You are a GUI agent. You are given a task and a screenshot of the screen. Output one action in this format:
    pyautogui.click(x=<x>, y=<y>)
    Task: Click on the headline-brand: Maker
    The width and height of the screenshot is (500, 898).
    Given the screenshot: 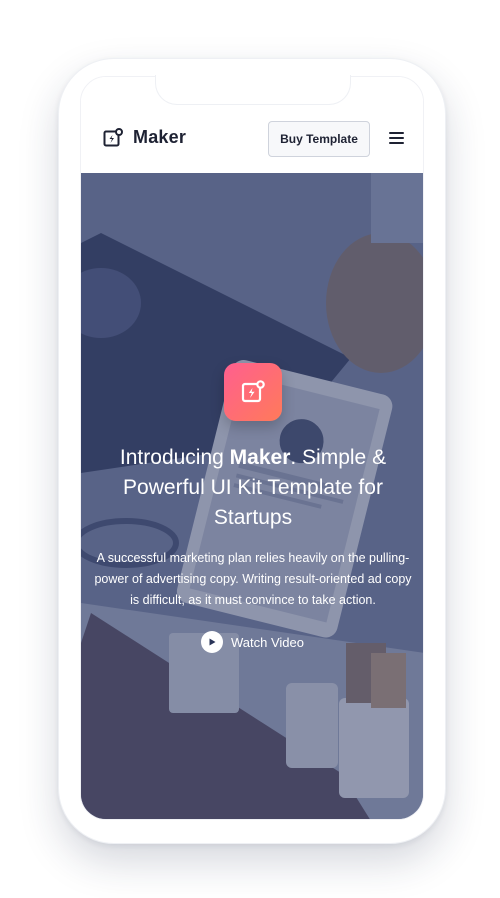 What is the action you would take?
    pyautogui.click(x=260, y=457)
    